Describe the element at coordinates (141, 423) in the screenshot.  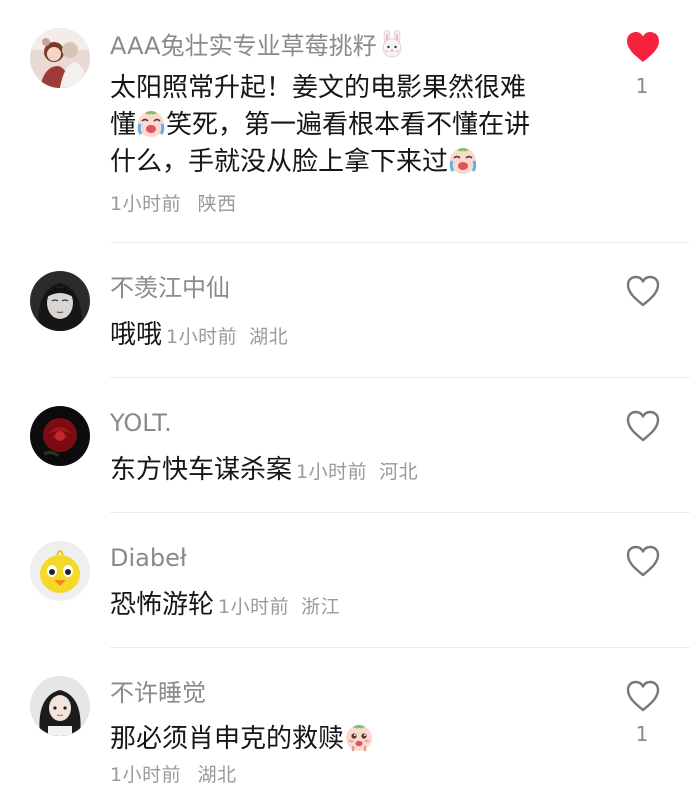
I see `username: YOLT.` at that location.